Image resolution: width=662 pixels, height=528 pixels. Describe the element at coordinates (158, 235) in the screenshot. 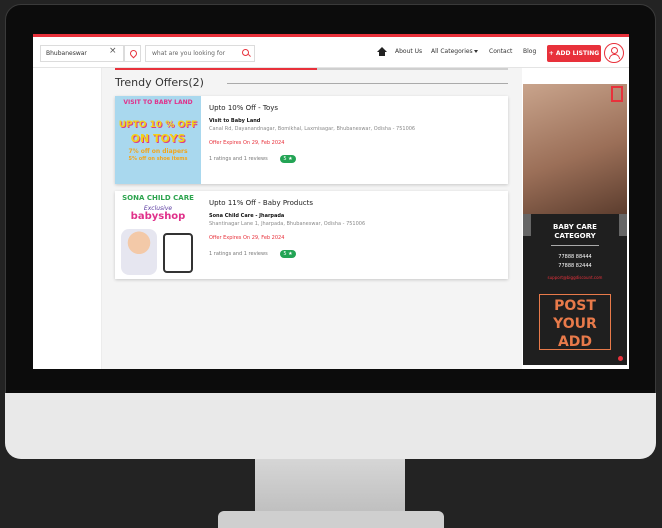

I see `offer-image-sona-child-care: SONA CHILD CARE Exclusive babyshop` at that location.